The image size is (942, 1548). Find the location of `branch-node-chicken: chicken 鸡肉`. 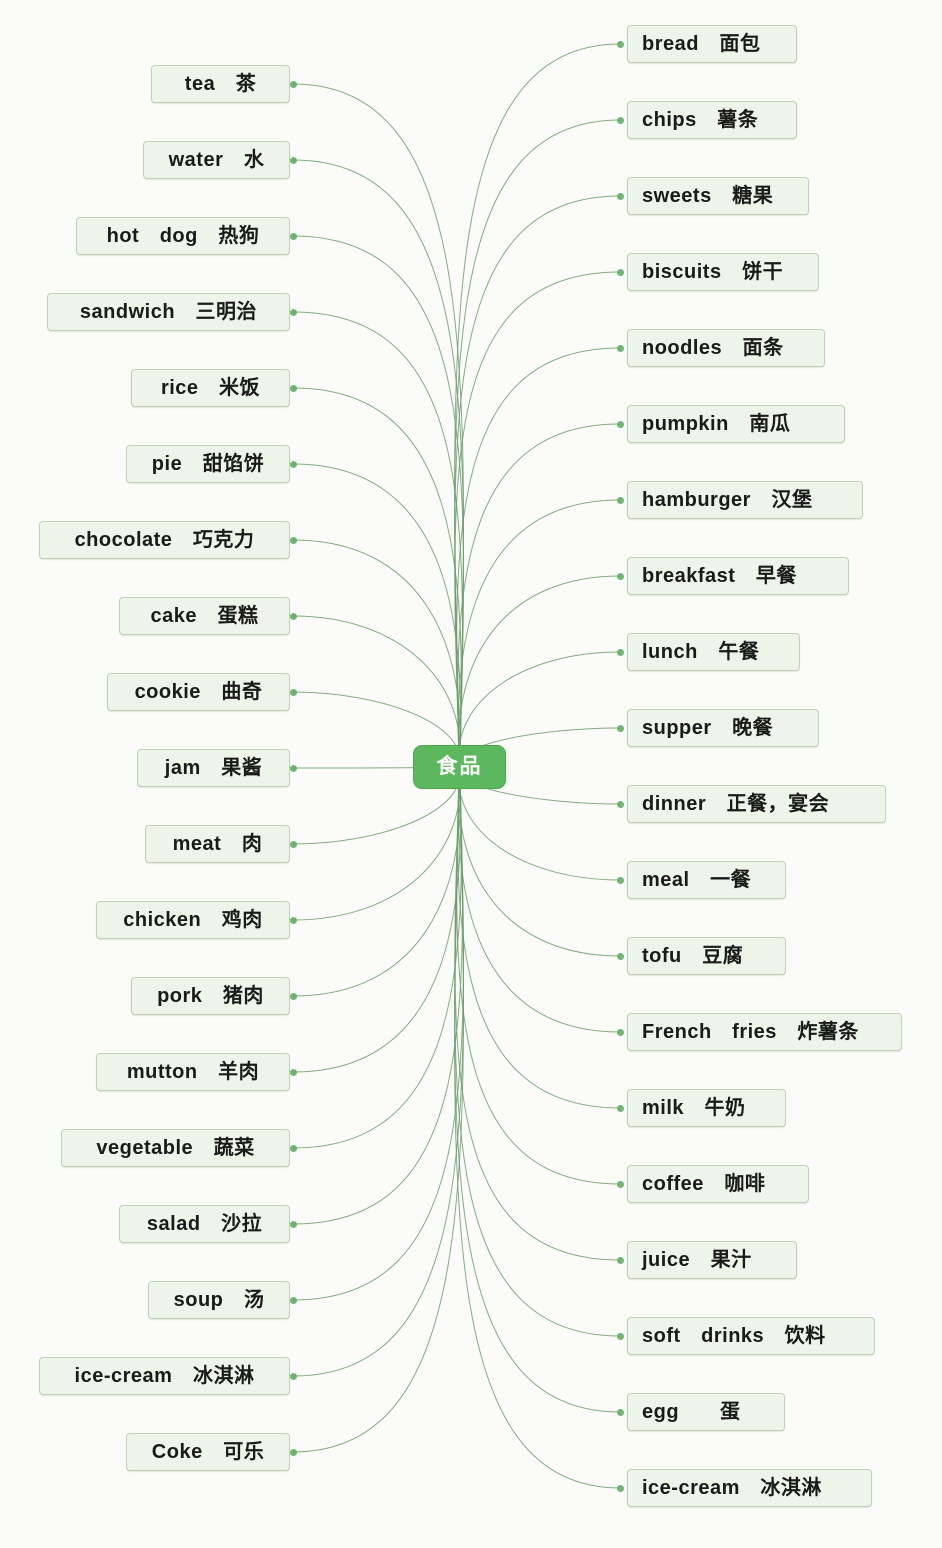

branch-node-chicken: chicken 鸡肉 is located at coordinates (193, 920).